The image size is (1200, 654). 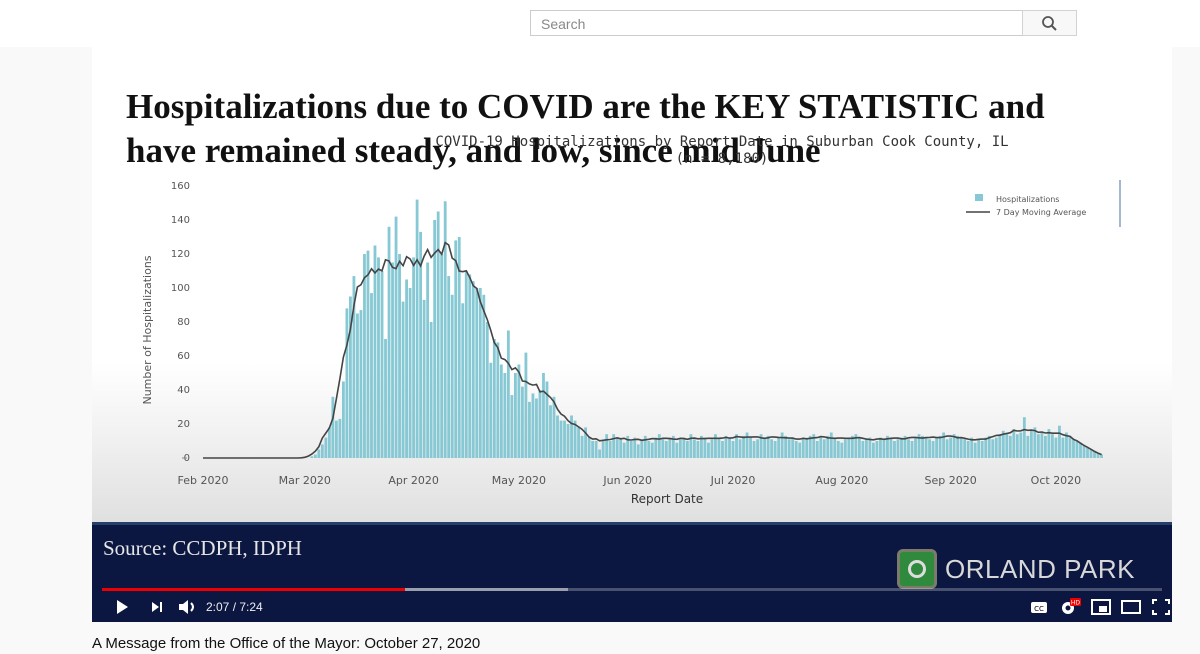 I want to click on logo-text: ORLAND PARK, so click(x=1040, y=568).